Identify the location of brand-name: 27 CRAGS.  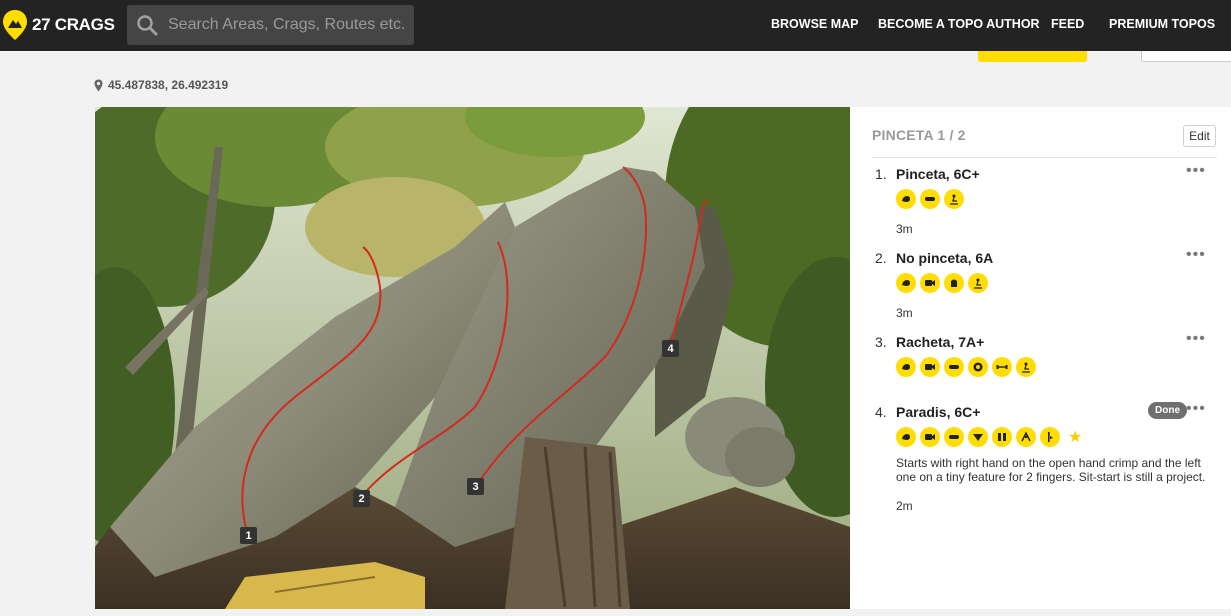
(73, 24).